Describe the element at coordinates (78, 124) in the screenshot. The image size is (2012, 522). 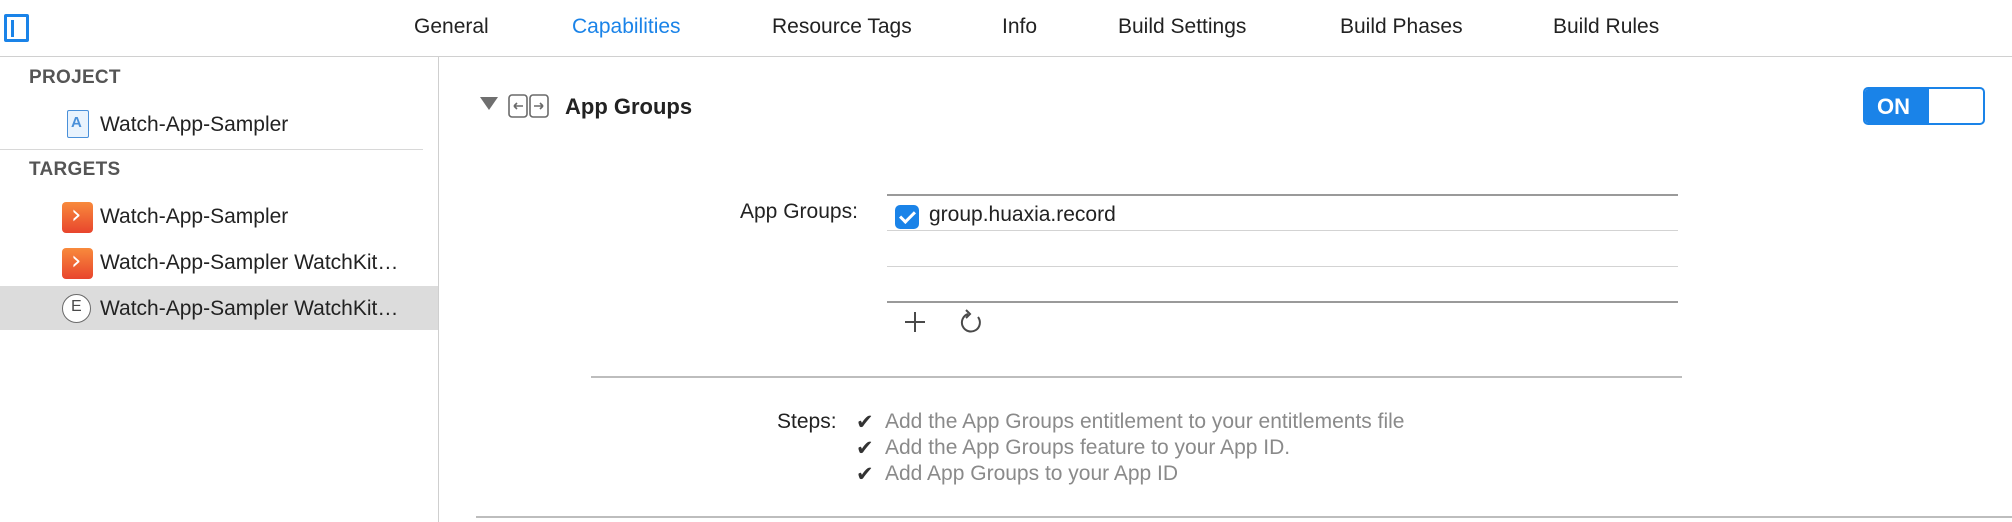
I see `project-icon` at that location.